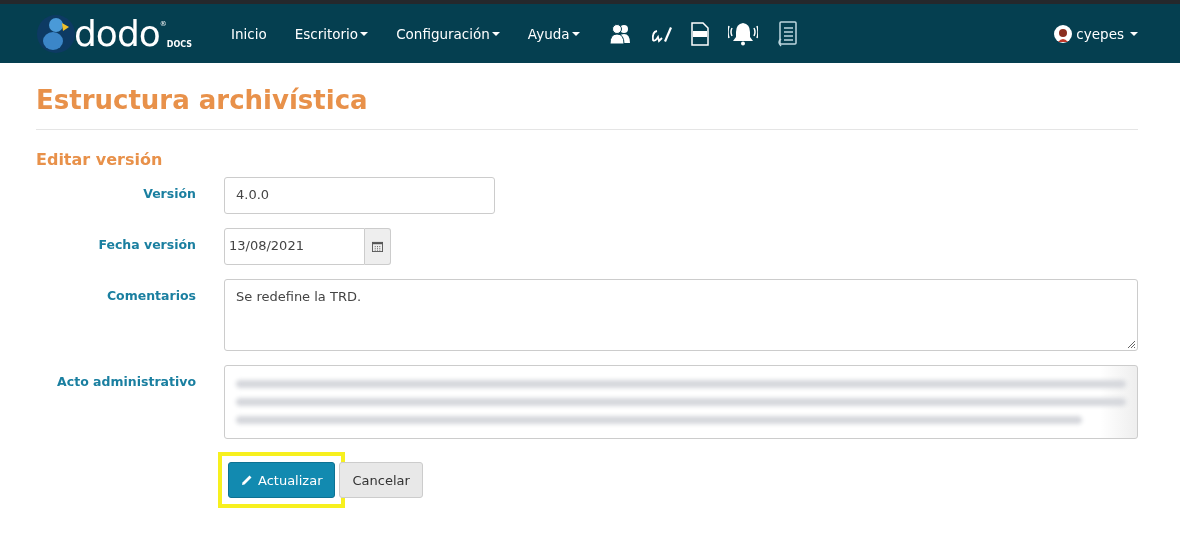  What do you see at coordinates (56, 33) in the screenshot?
I see `dodo-bird-icon` at bounding box center [56, 33].